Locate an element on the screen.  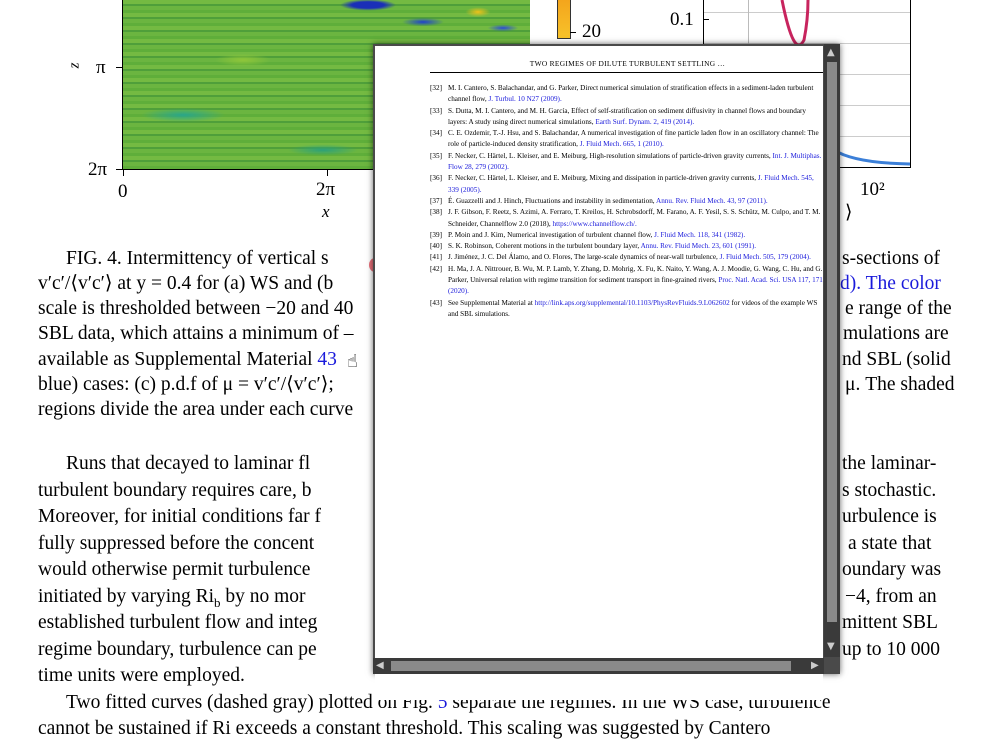
caption-line: e range of the is located at coordinates (898, 308).